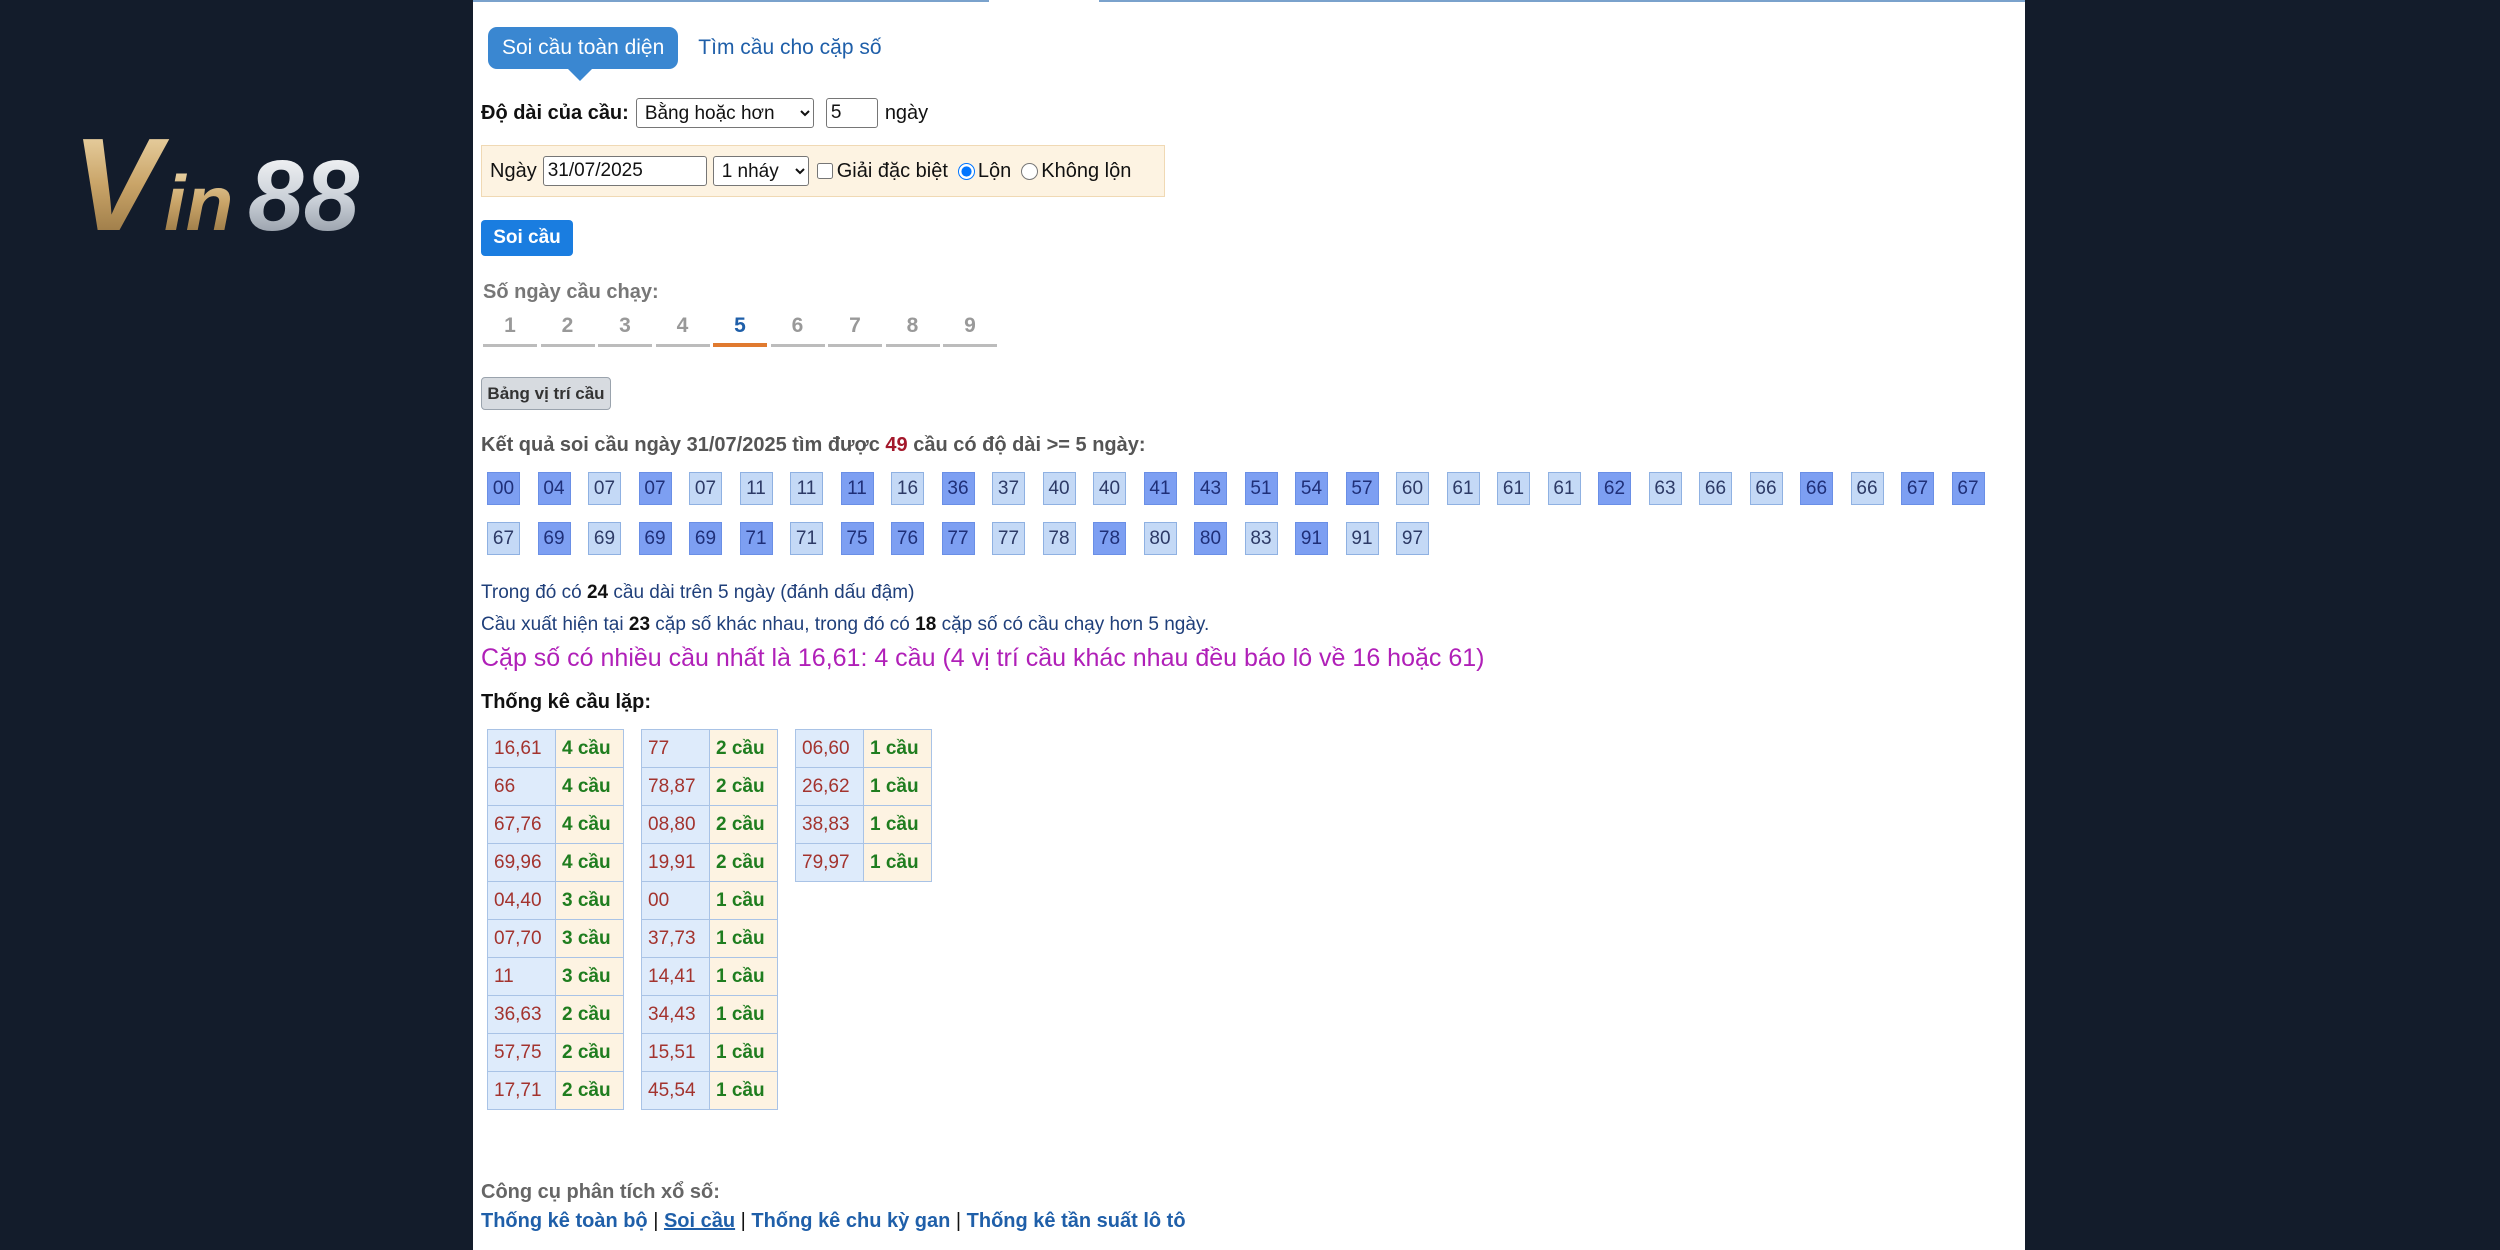 Image resolution: width=2500 pixels, height=1250 pixels. What do you see at coordinates (724, 113) in the screenshot?
I see `length-select: Bằng hoặc hơn` at bounding box center [724, 113].